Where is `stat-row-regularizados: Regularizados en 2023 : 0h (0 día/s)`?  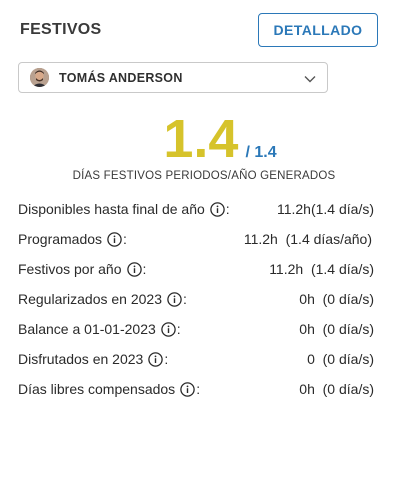 stat-row-regularizados: Regularizados en 2023 : 0h (0 día/s) is located at coordinates (196, 299).